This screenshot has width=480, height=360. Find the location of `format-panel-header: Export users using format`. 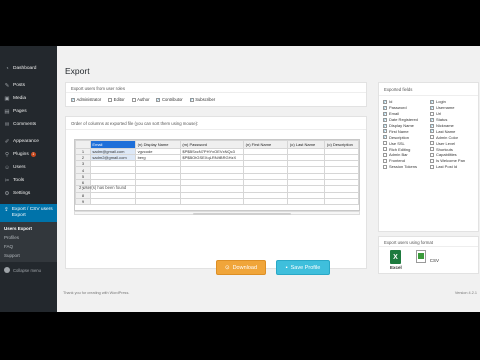

format-panel-header: Export users using format is located at coordinates (428, 242).